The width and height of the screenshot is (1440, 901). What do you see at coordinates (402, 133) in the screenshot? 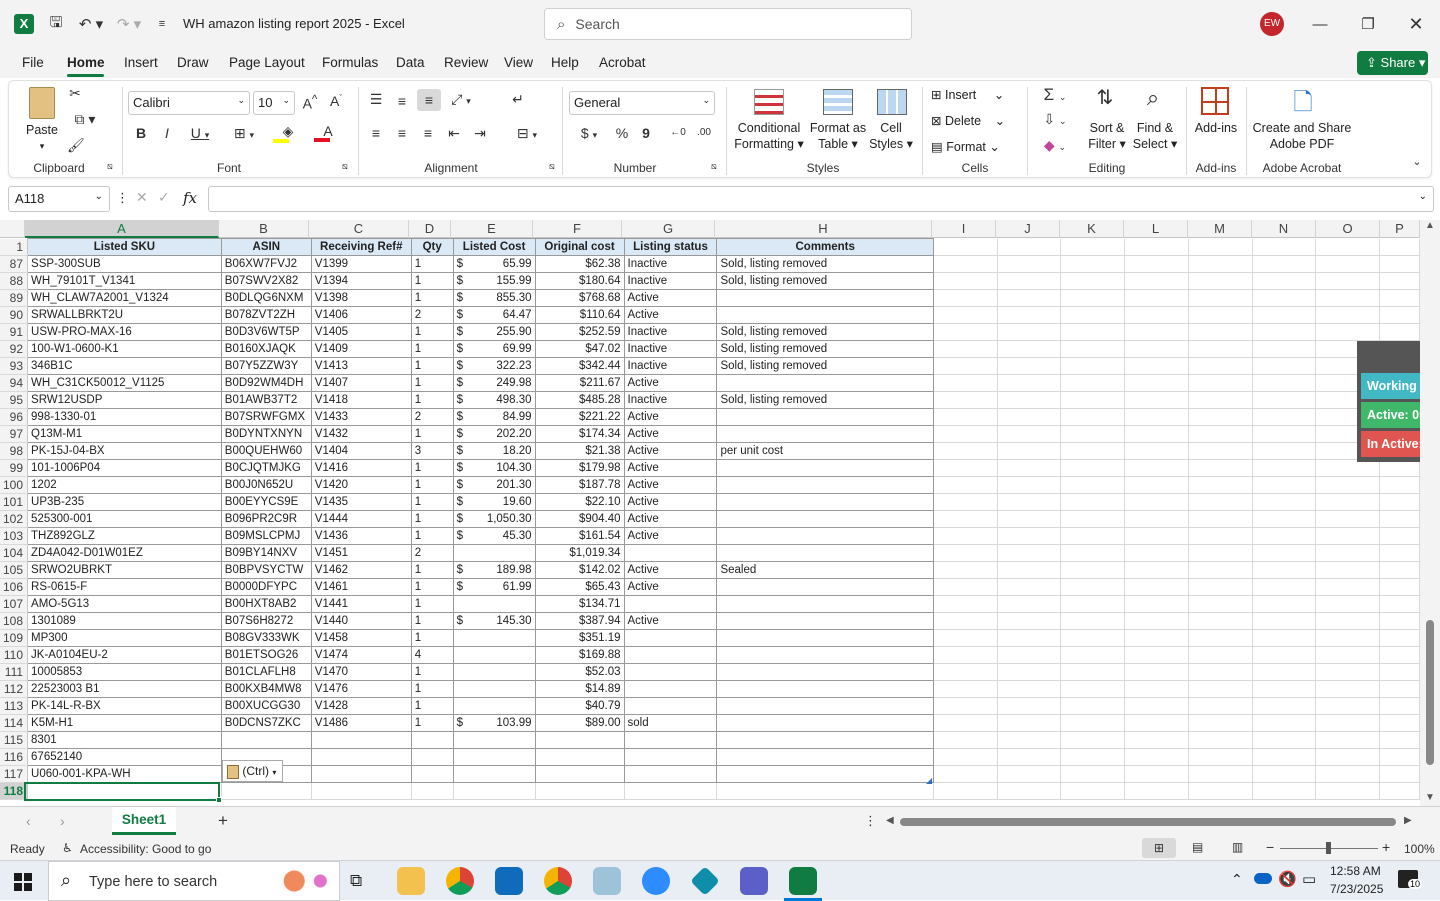
I see `align-center-icon: ≡` at bounding box center [402, 133].